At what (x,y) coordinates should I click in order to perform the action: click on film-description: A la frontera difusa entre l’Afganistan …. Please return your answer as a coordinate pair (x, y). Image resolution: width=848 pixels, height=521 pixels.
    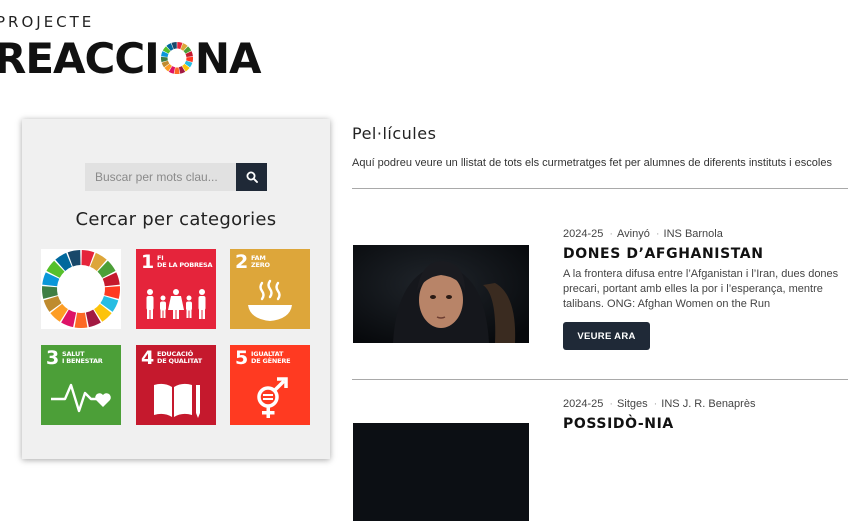
    Looking at the image, I should click on (705, 289).